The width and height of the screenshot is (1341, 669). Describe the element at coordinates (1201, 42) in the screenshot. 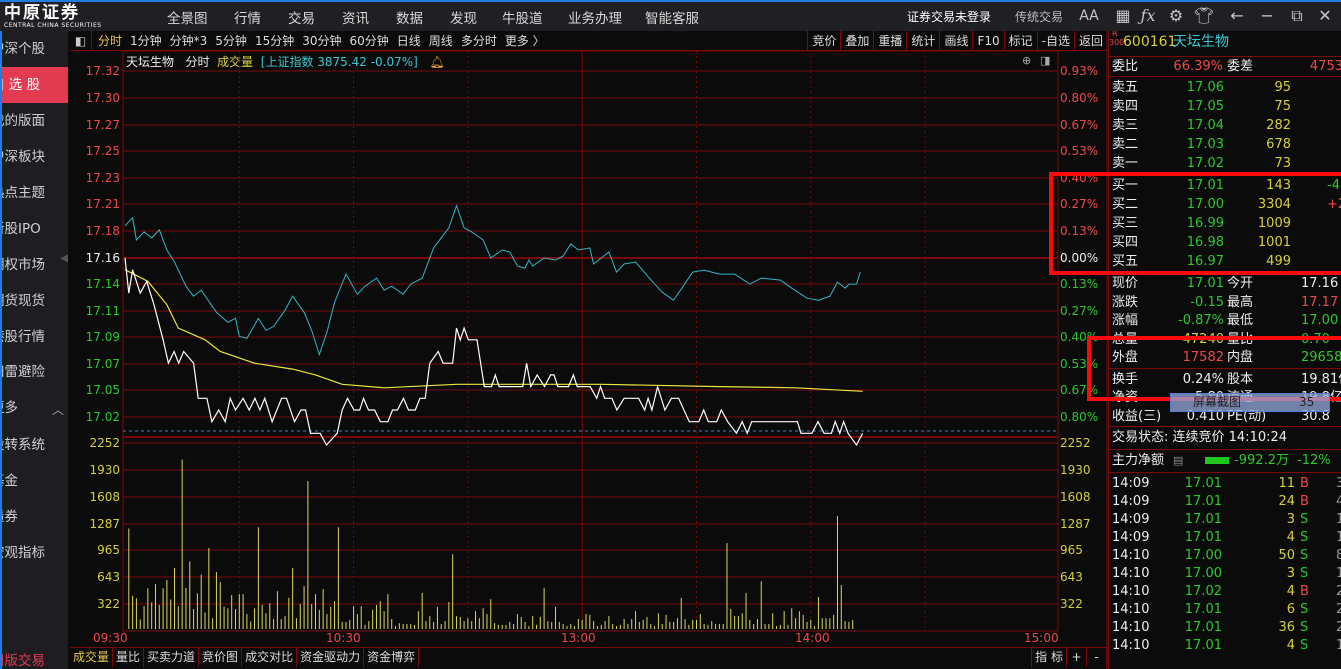

I see `stock-name-title: 天坛生物` at that location.